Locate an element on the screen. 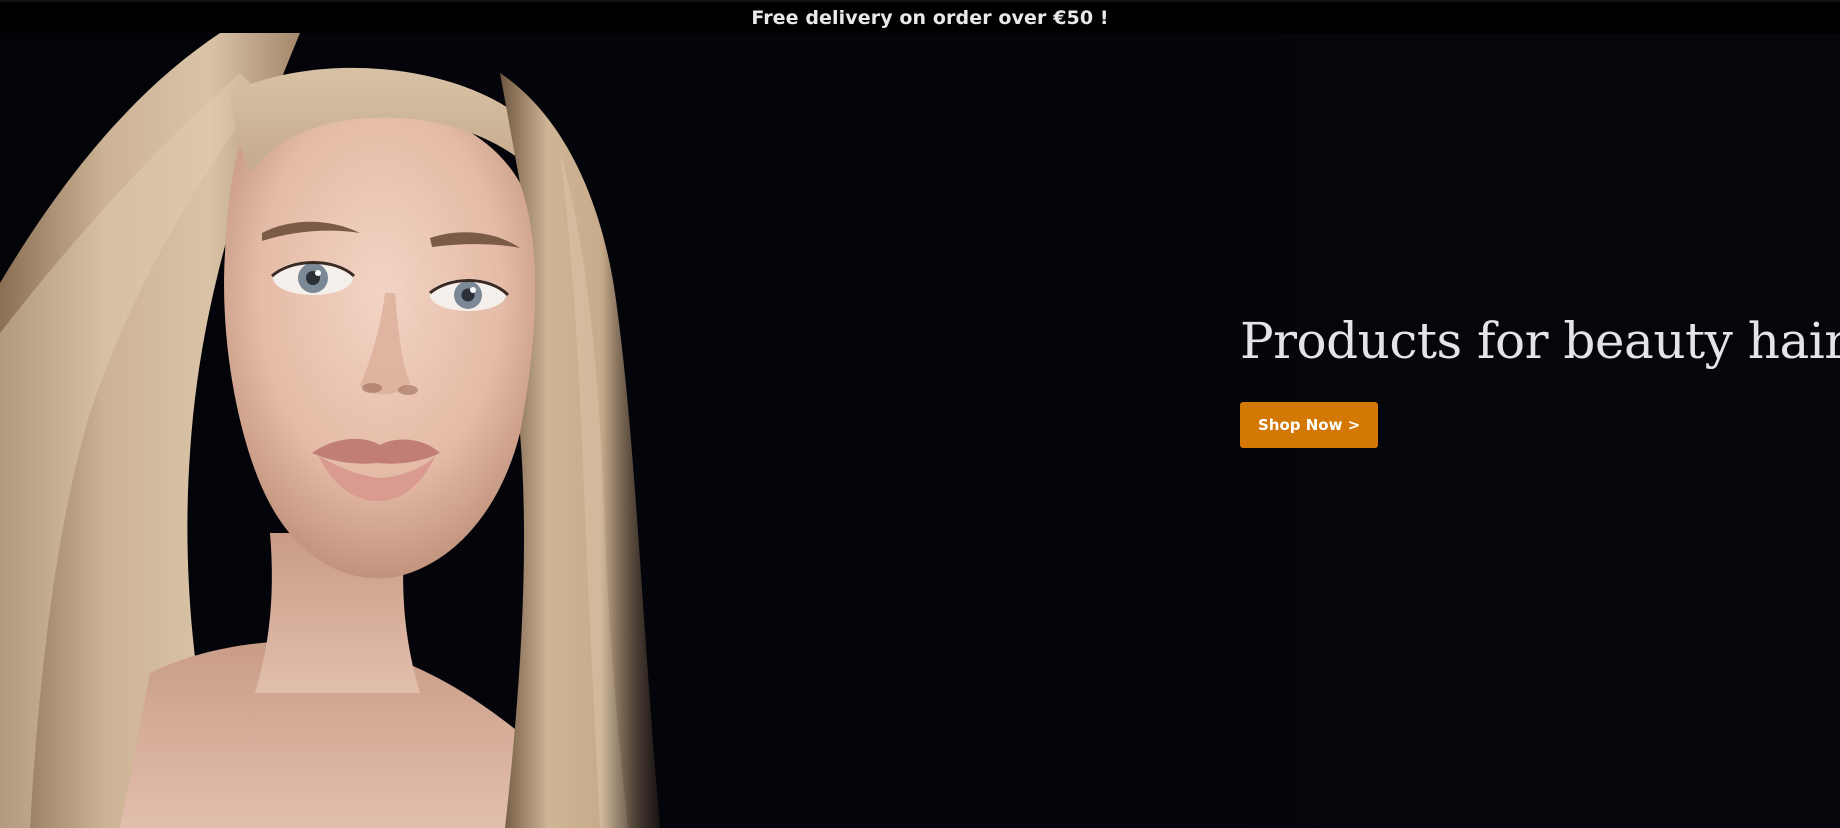 This screenshot has height=828, width=1840. announcement-bar: Free delivery on order over €50 ! is located at coordinates (920, 16).